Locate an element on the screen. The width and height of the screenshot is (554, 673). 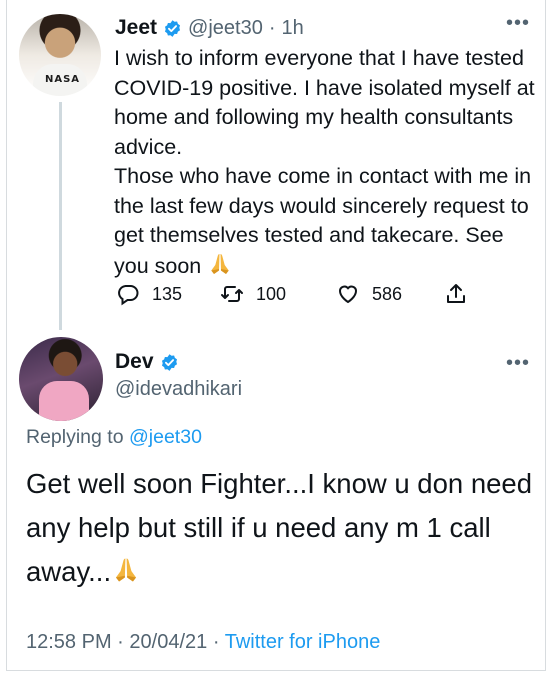
reply-header: Dev is located at coordinates (147, 362).